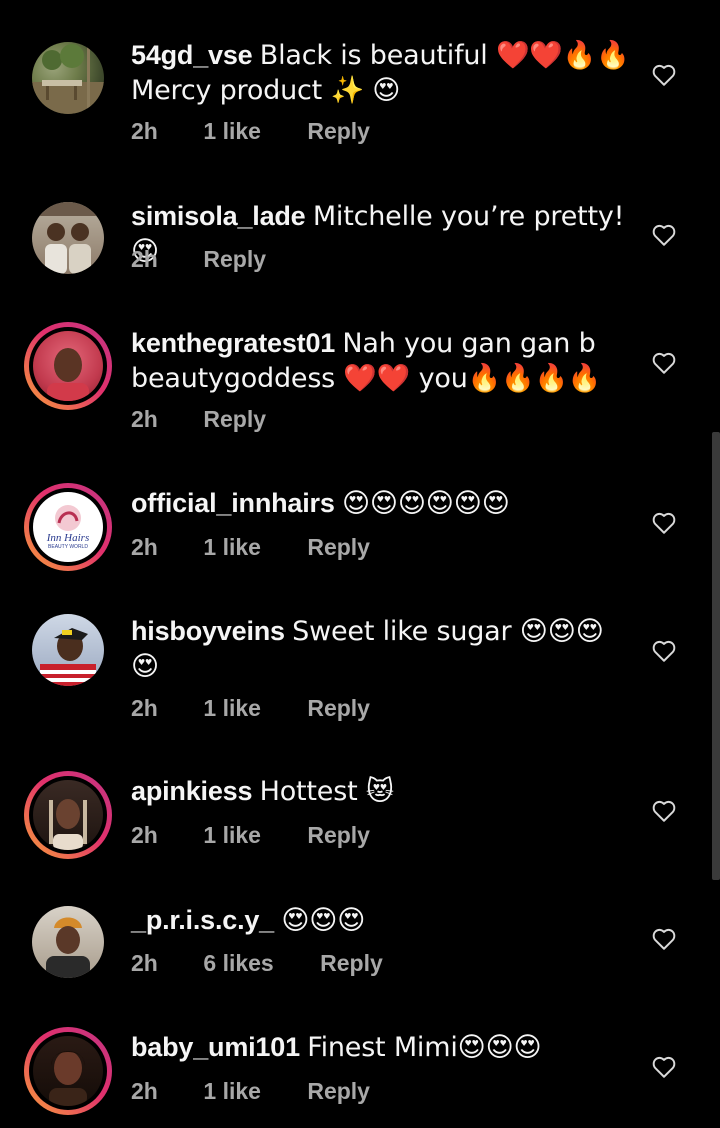 Image resolution: width=720 pixels, height=1128 pixels. I want to click on comment-username: 54gd_vse, so click(192, 55).